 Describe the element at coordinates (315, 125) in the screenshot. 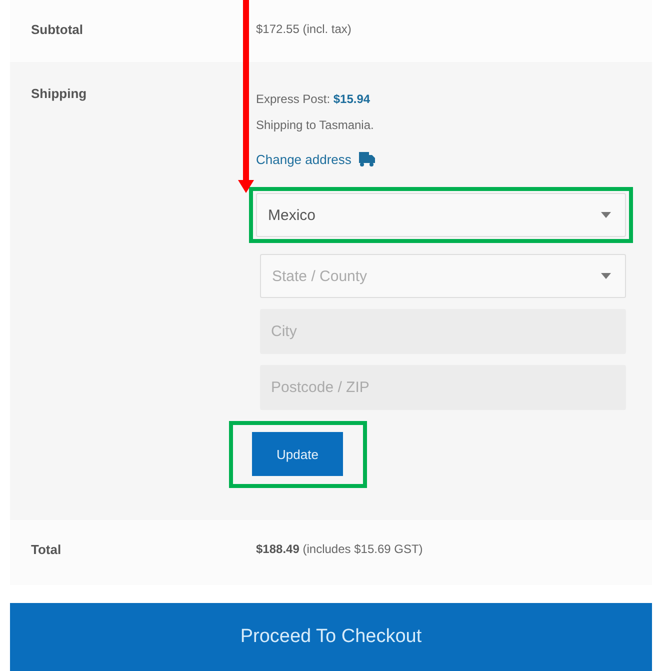

I see `shipping-destination: Shipping to Tasmania.` at that location.